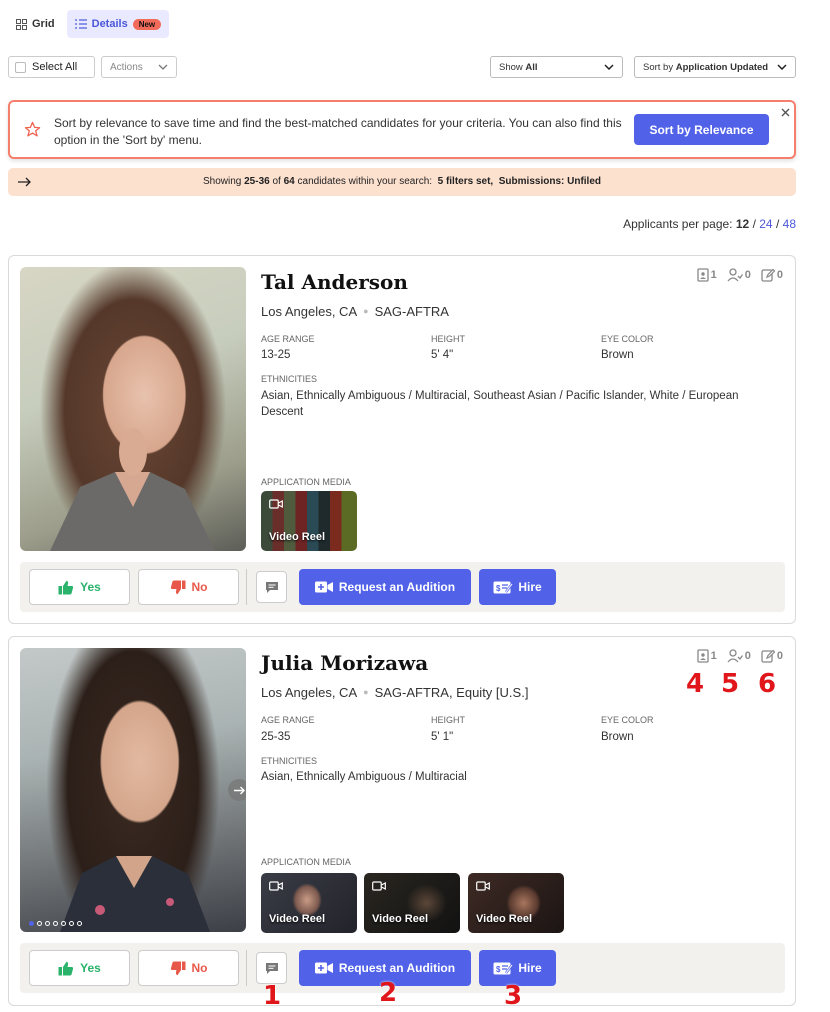 This screenshot has height=1012, width=830. What do you see at coordinates (517, 587) in the screenshot?
I see `hire-button: $ Hire` at bounding box center [517, 587].